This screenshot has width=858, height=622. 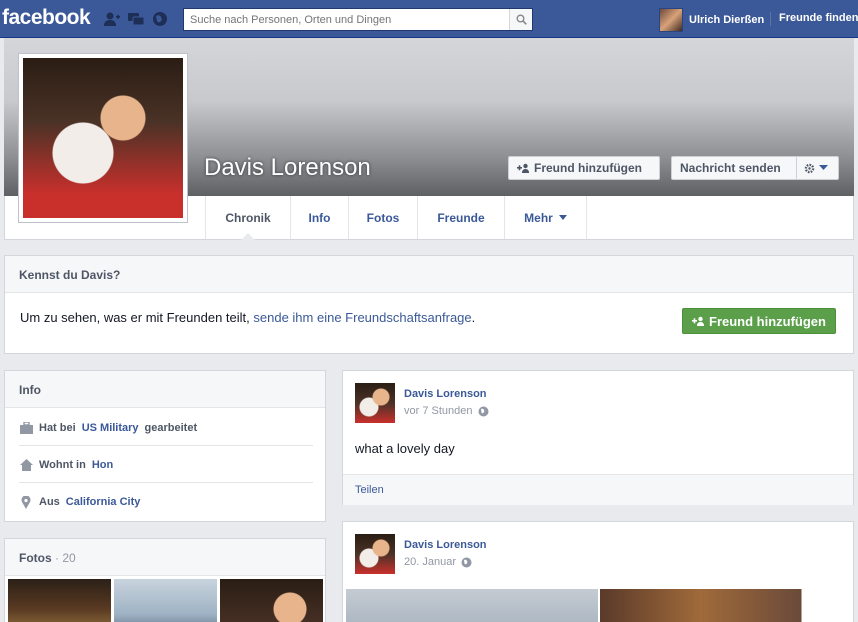 I want to click on profile-photo-image, so click(x=103, y=138).